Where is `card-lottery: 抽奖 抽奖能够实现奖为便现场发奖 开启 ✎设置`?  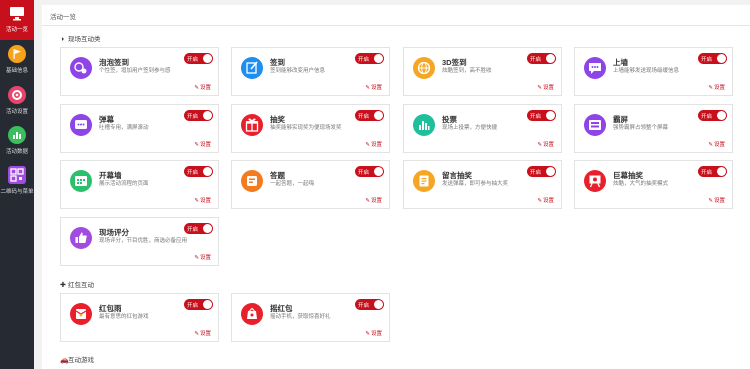
card-lottery: 抽奖 抽奖能够实现奖为便现场发奖 开启 ✎设置 is located at coordinates (310, 128).